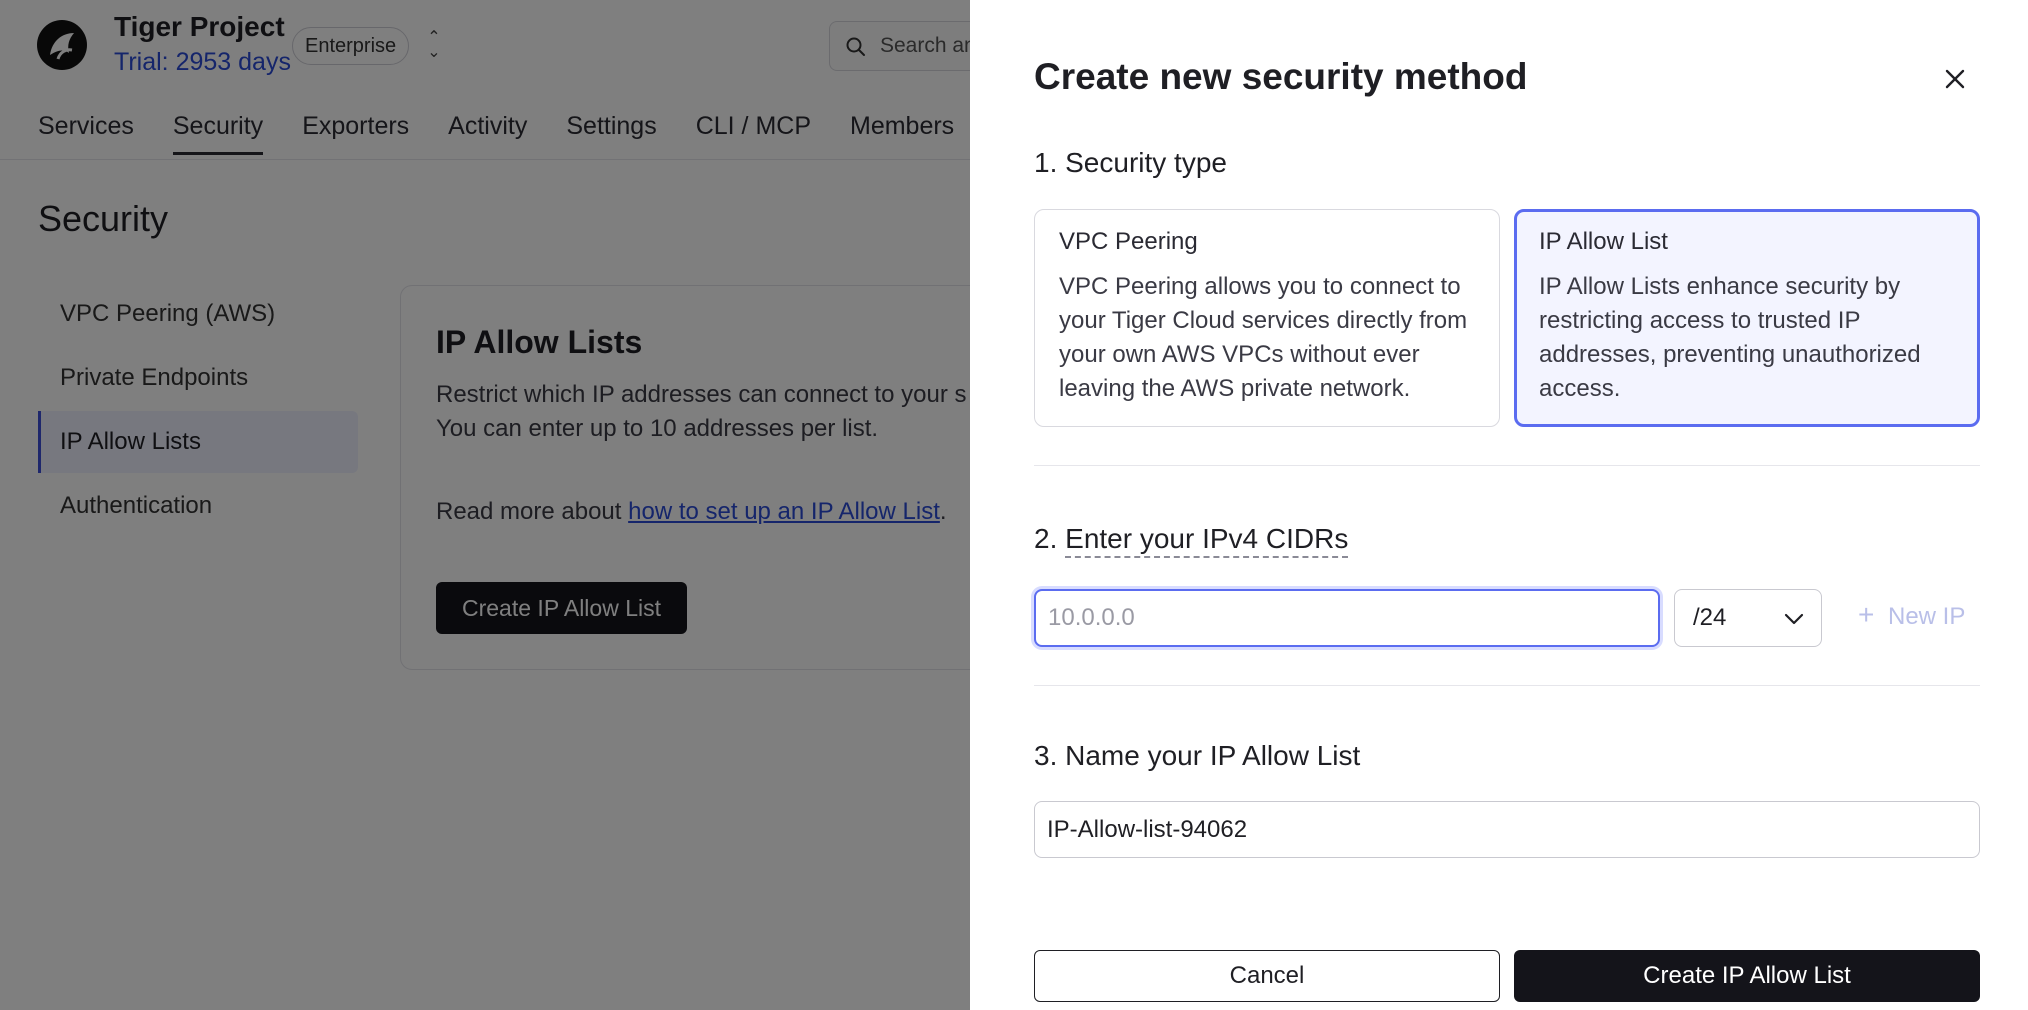 The height and width of the screenshot is (1010, 2028). What do you see at coordinates (1603, 241) in the screenshot?
I see `type-title: IP Allow List` at bounding box center [1603, 241].